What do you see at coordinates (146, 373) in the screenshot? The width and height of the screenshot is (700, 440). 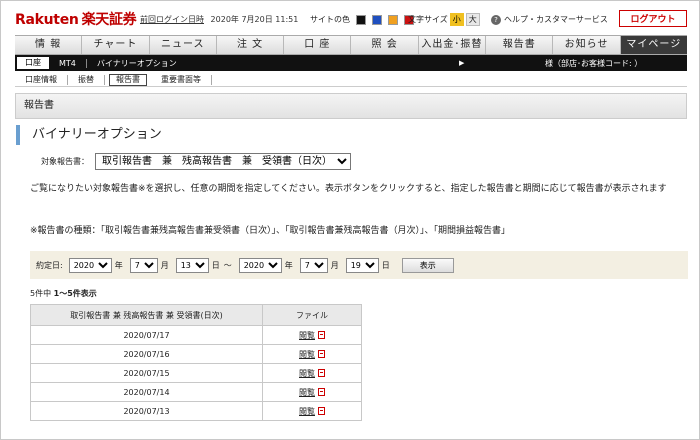 I see `report-date: 2020/07/15` at bounding box center [146, 373].